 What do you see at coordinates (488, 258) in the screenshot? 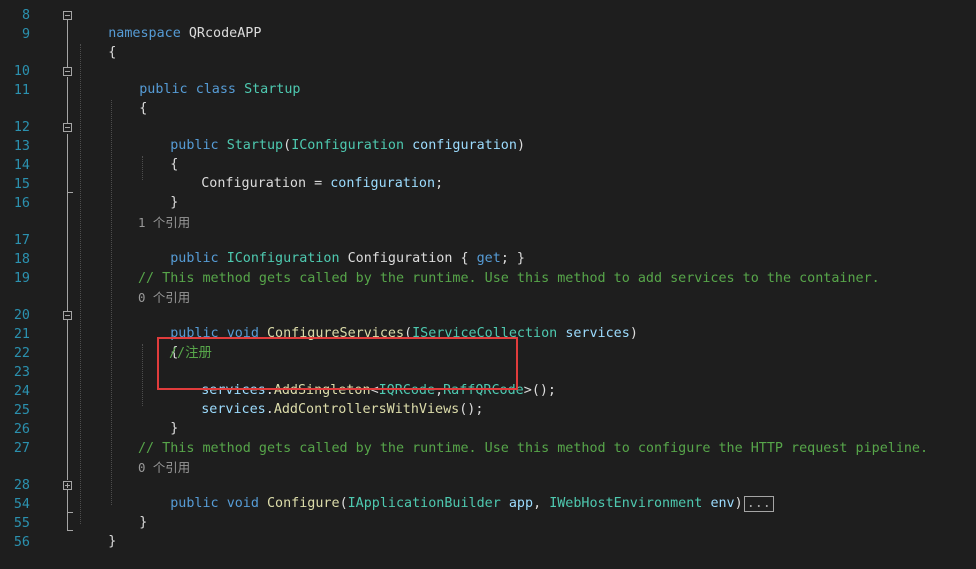
I see `keyword: get` at bounding box center [488, 258].